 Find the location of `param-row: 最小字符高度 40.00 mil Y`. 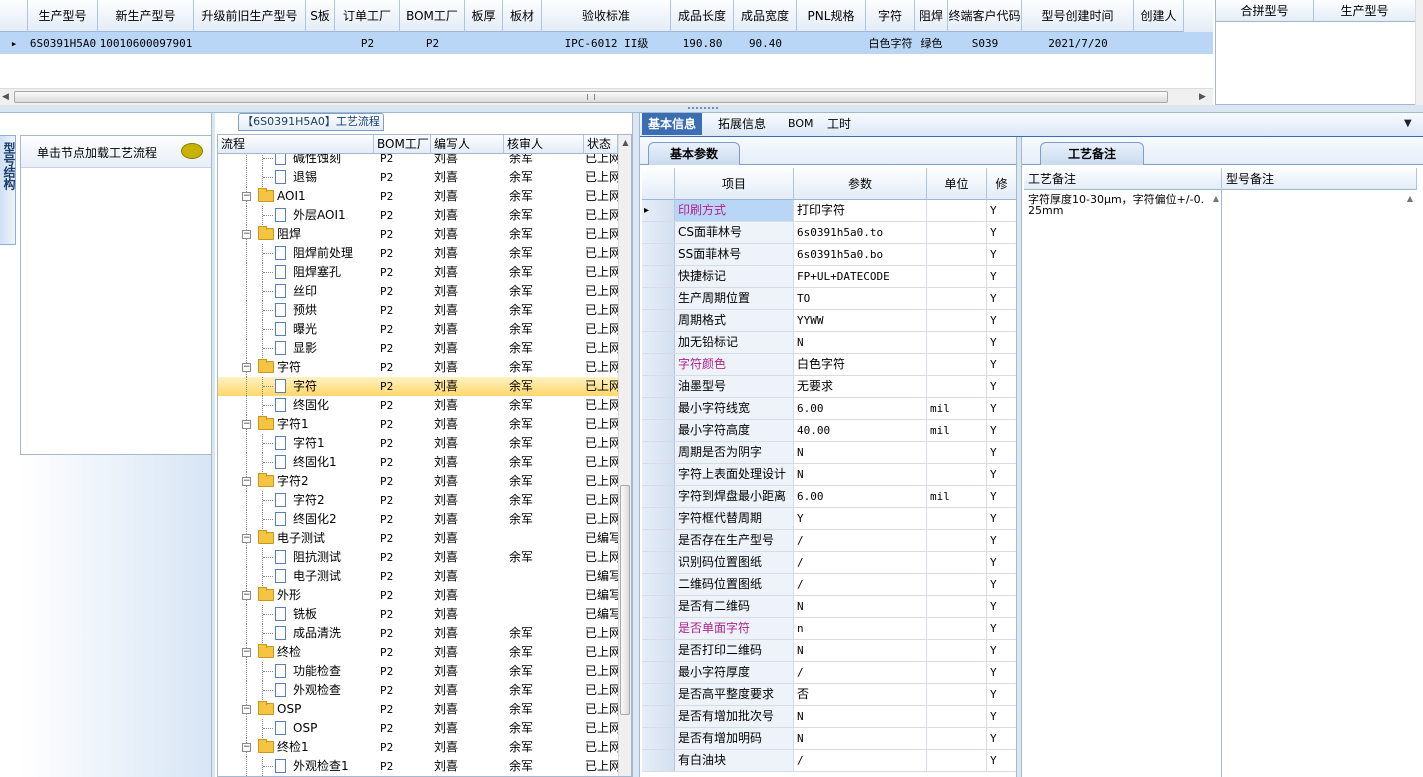

param-row: 最小字符高度 40.00 mil Y is located at coordinates (829, 431).